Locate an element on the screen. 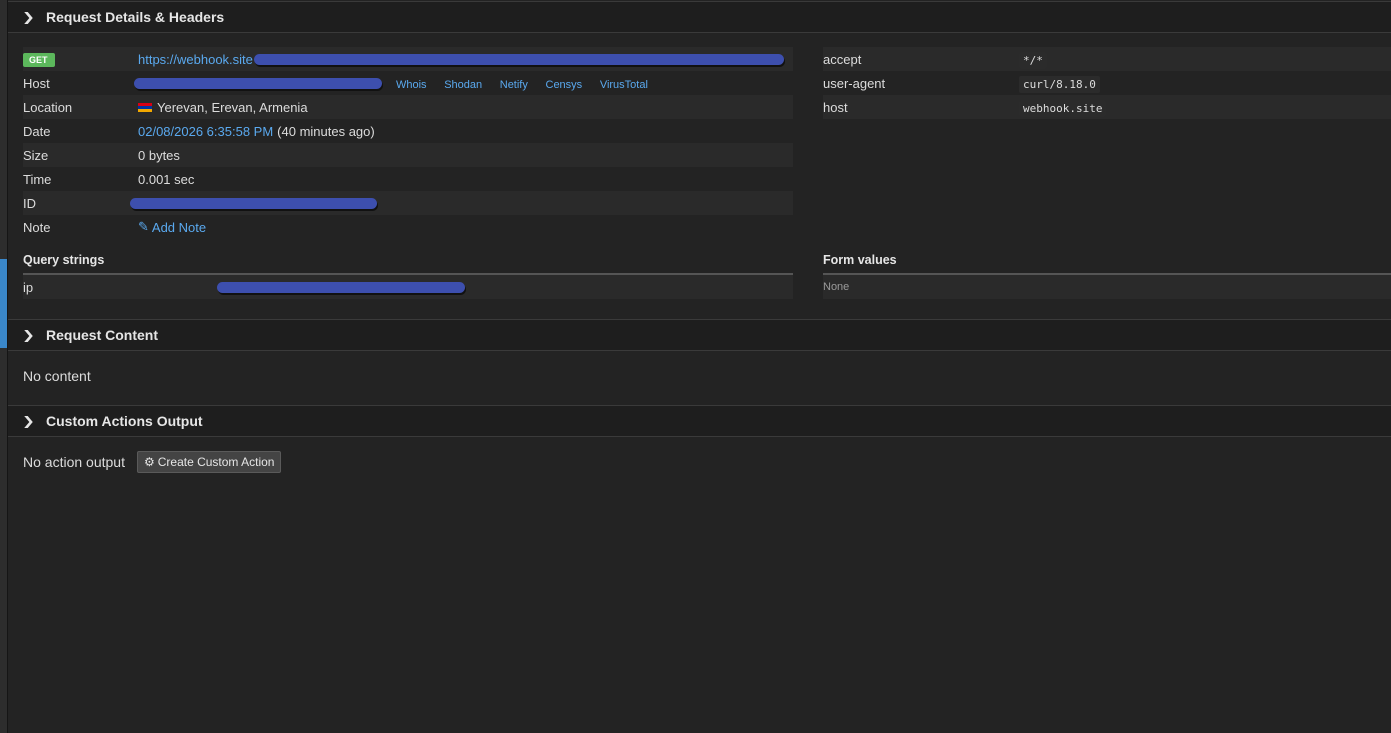 Image resolution: width=1391 pixels, height=733 pixels. id-label: ID is located at coordinates (29, 203).